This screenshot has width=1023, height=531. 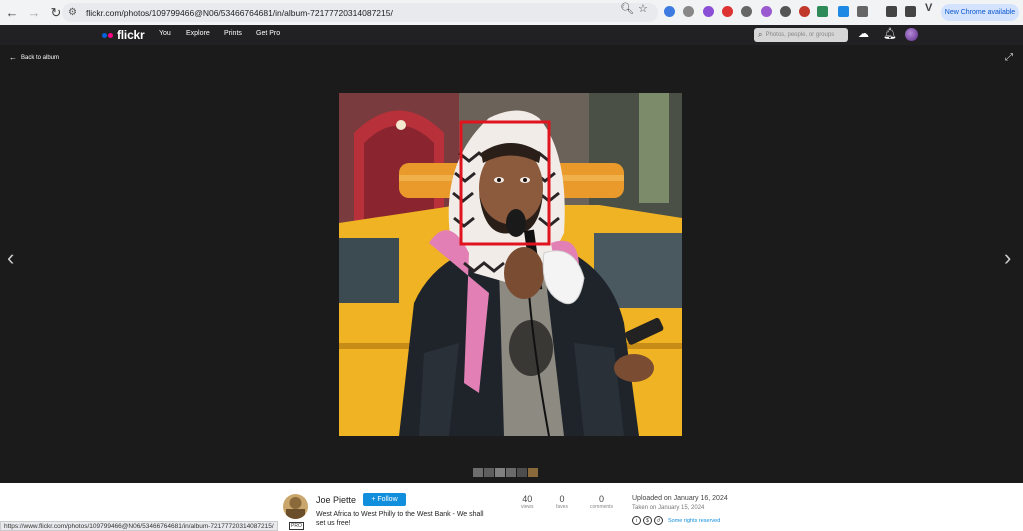 What do you see at coordinates (911, 34) in the screenshot?
I see `user-avatar` at bounding box center [911, 34].